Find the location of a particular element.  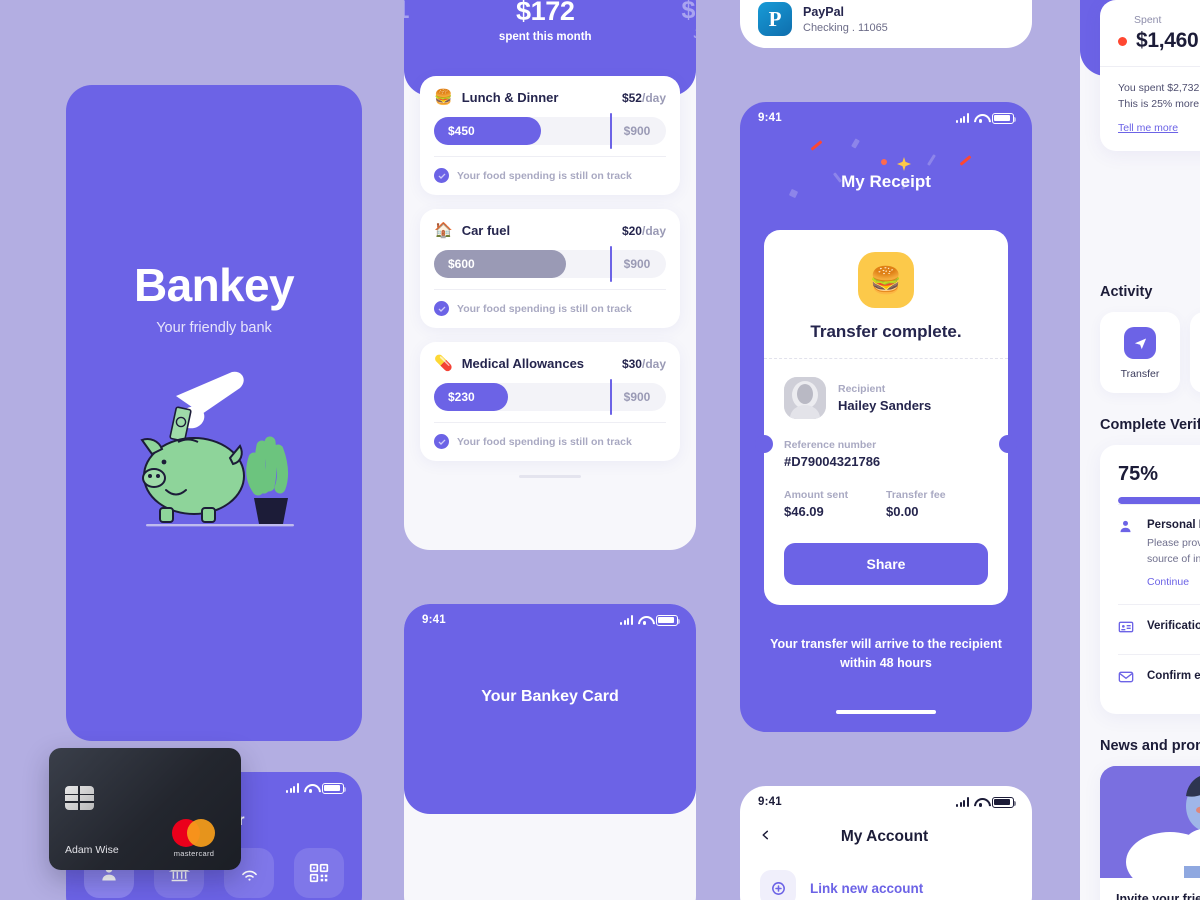

promo-title: Invite your frien is located at coordinates (1158, 895).